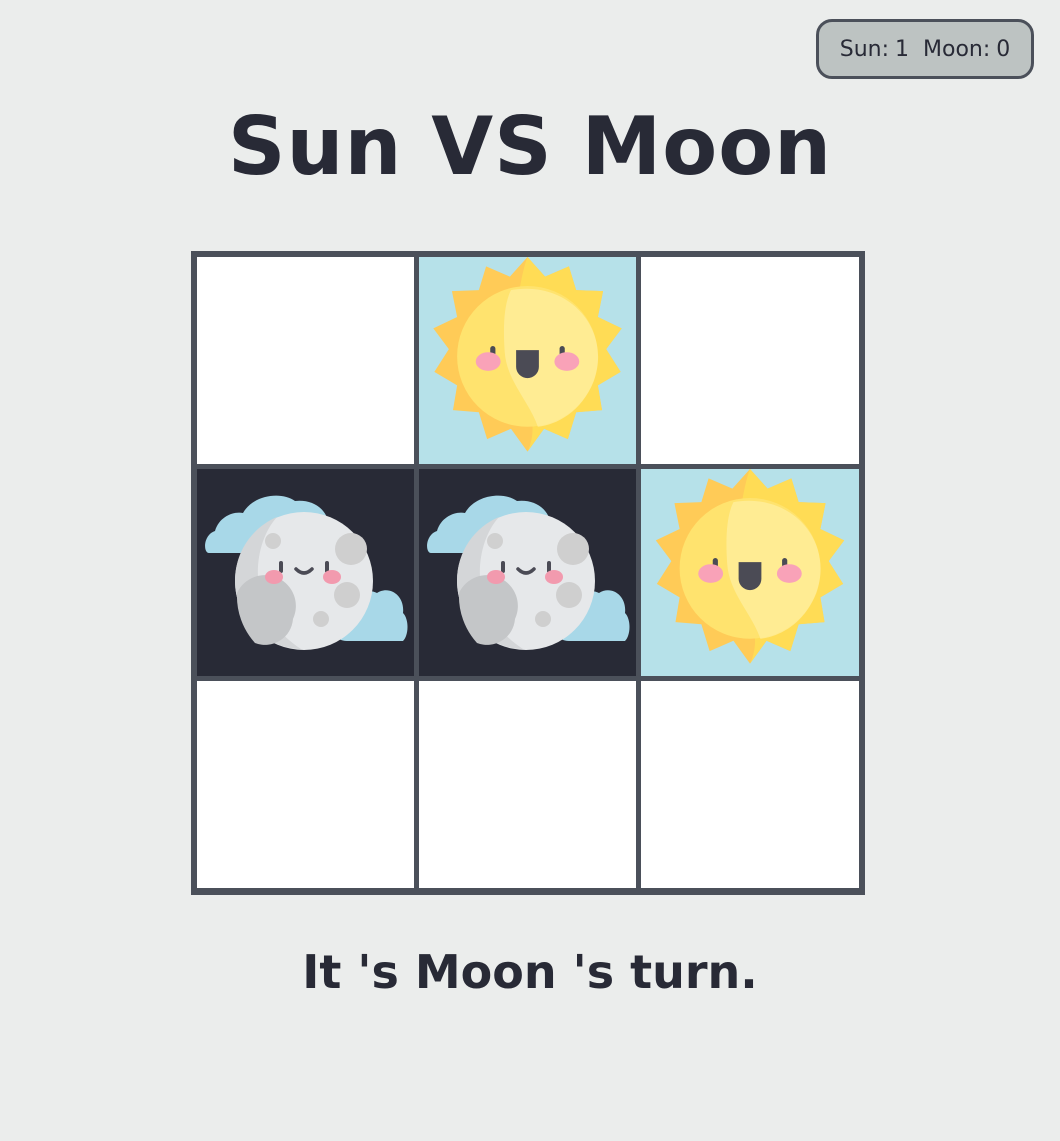  What do you see at coordinates (530, 972) in the screenshot?
I see `turn-status: It 's Moon 's turn.` at bounding box center [530, 972].